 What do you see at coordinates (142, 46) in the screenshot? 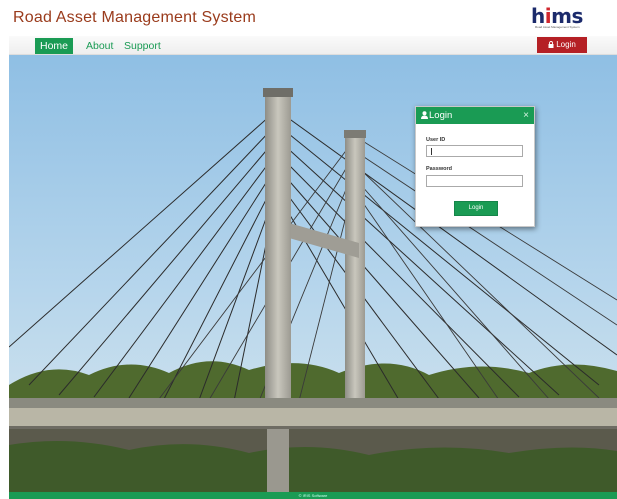
I see `nav-support: Support` at bounding box center [142, 46].